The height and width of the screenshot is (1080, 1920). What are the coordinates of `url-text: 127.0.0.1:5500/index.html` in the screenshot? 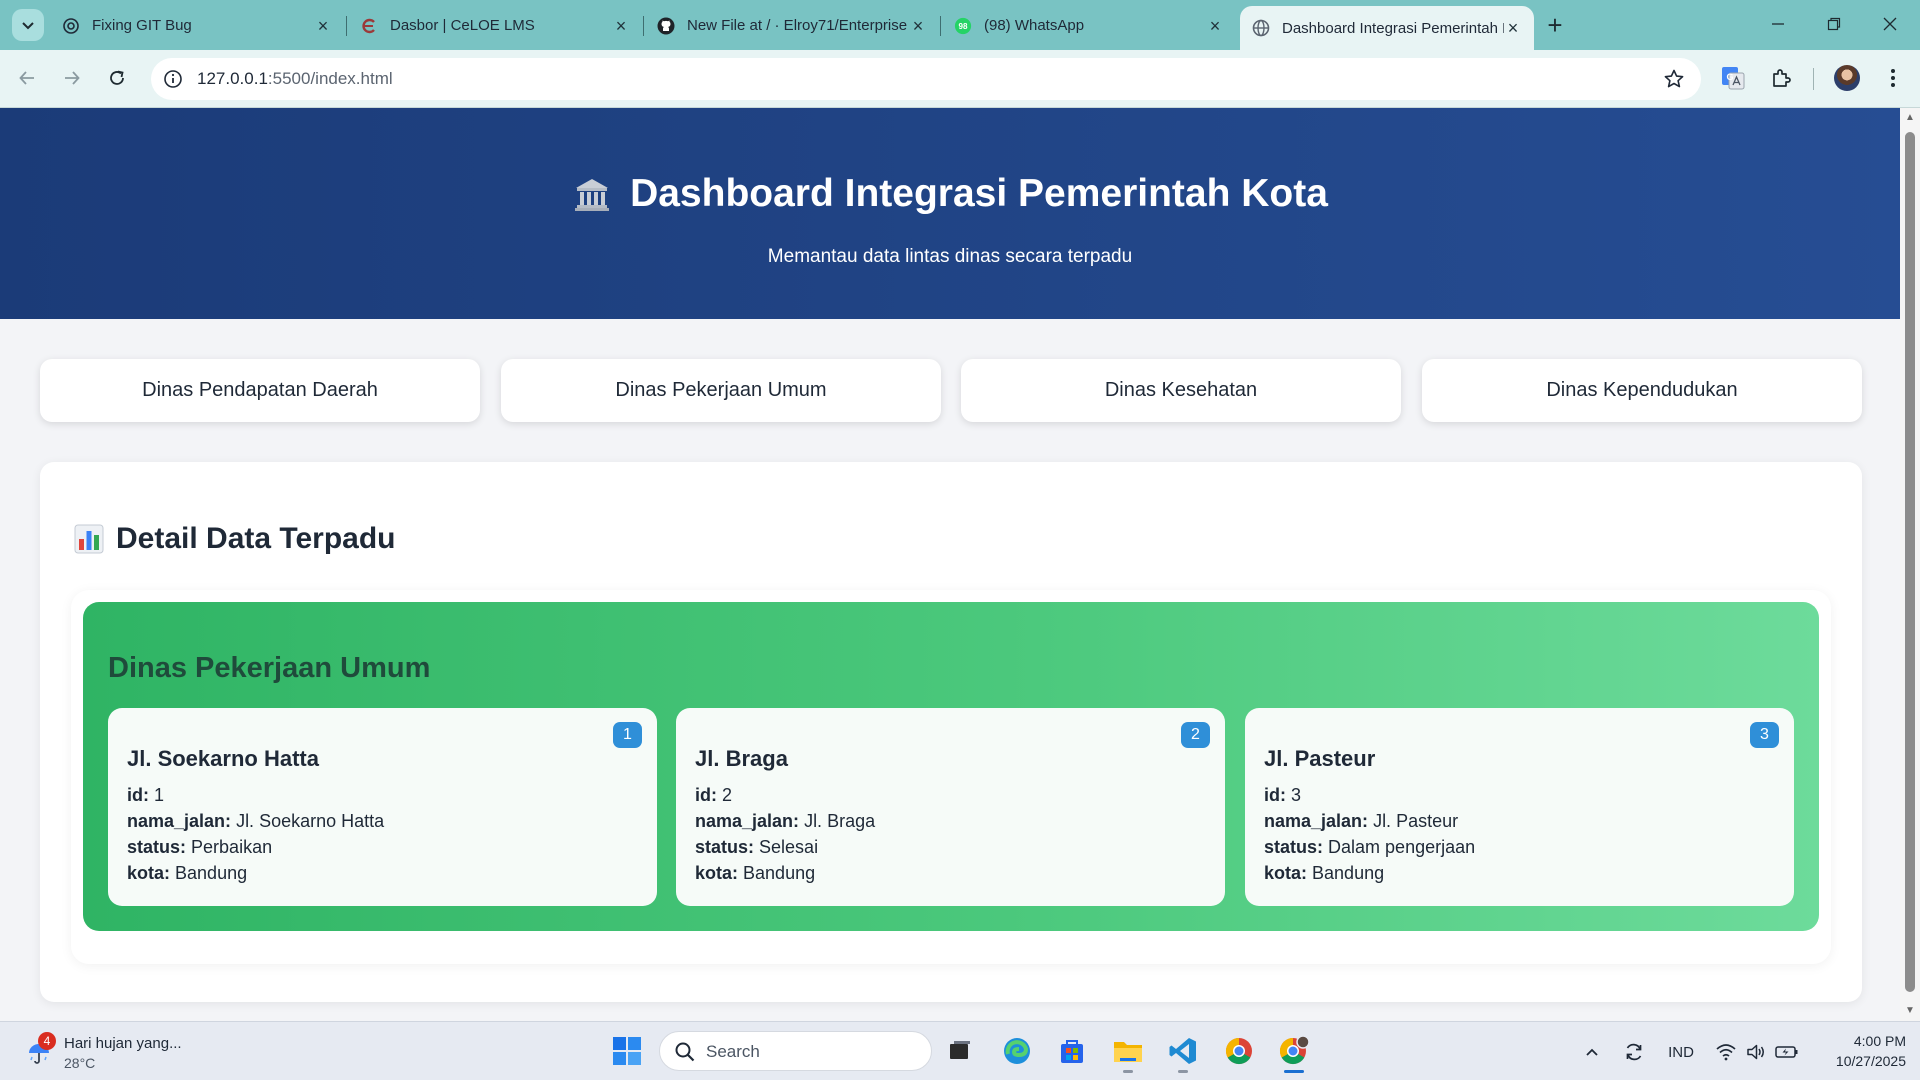 It's located at (295, 79).